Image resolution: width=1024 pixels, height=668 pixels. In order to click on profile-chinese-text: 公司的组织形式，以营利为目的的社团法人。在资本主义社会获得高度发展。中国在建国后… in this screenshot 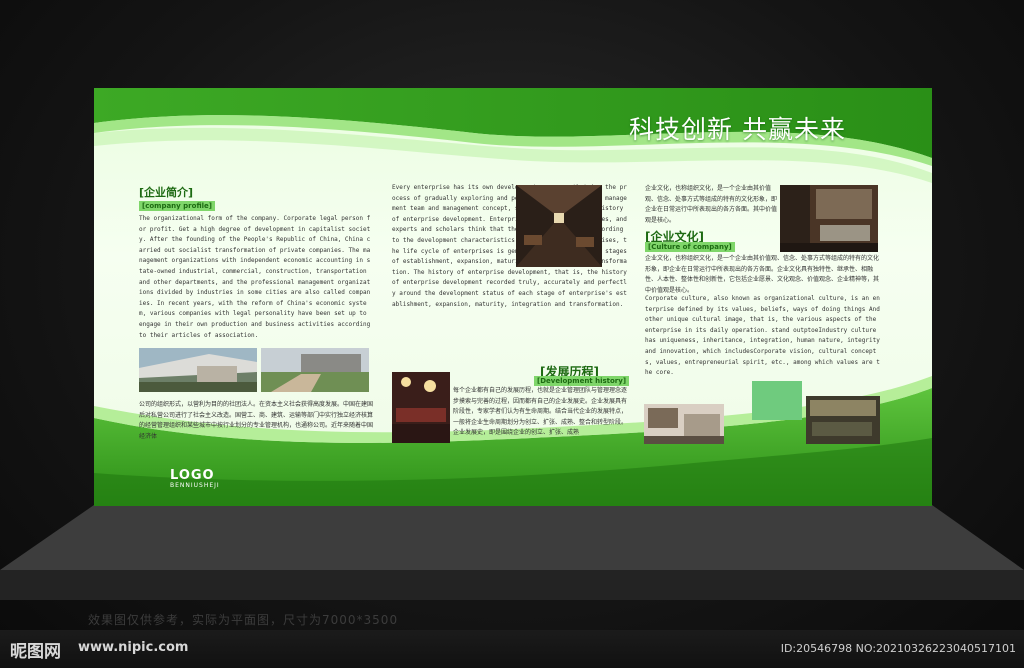, I will do `click(256, 420)`.